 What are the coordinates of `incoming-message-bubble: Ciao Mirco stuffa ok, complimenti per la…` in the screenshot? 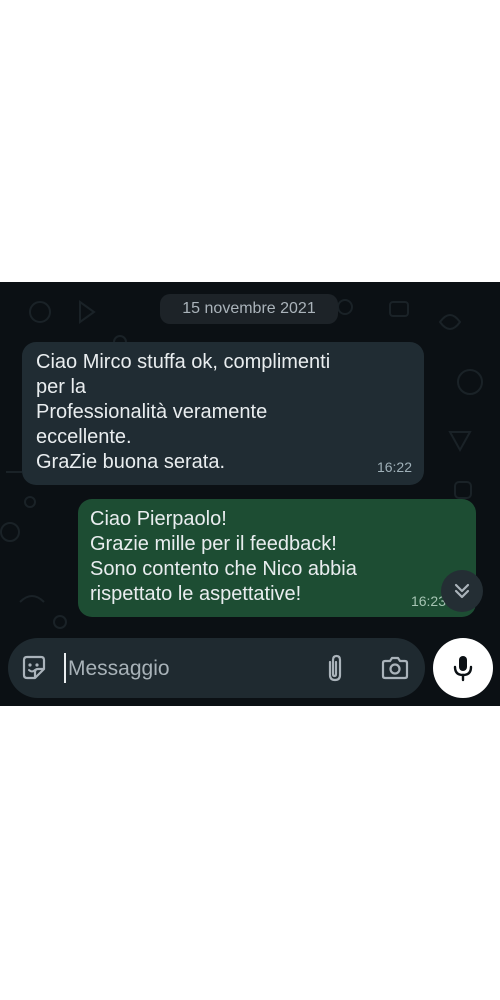 It's located at (223, 413).